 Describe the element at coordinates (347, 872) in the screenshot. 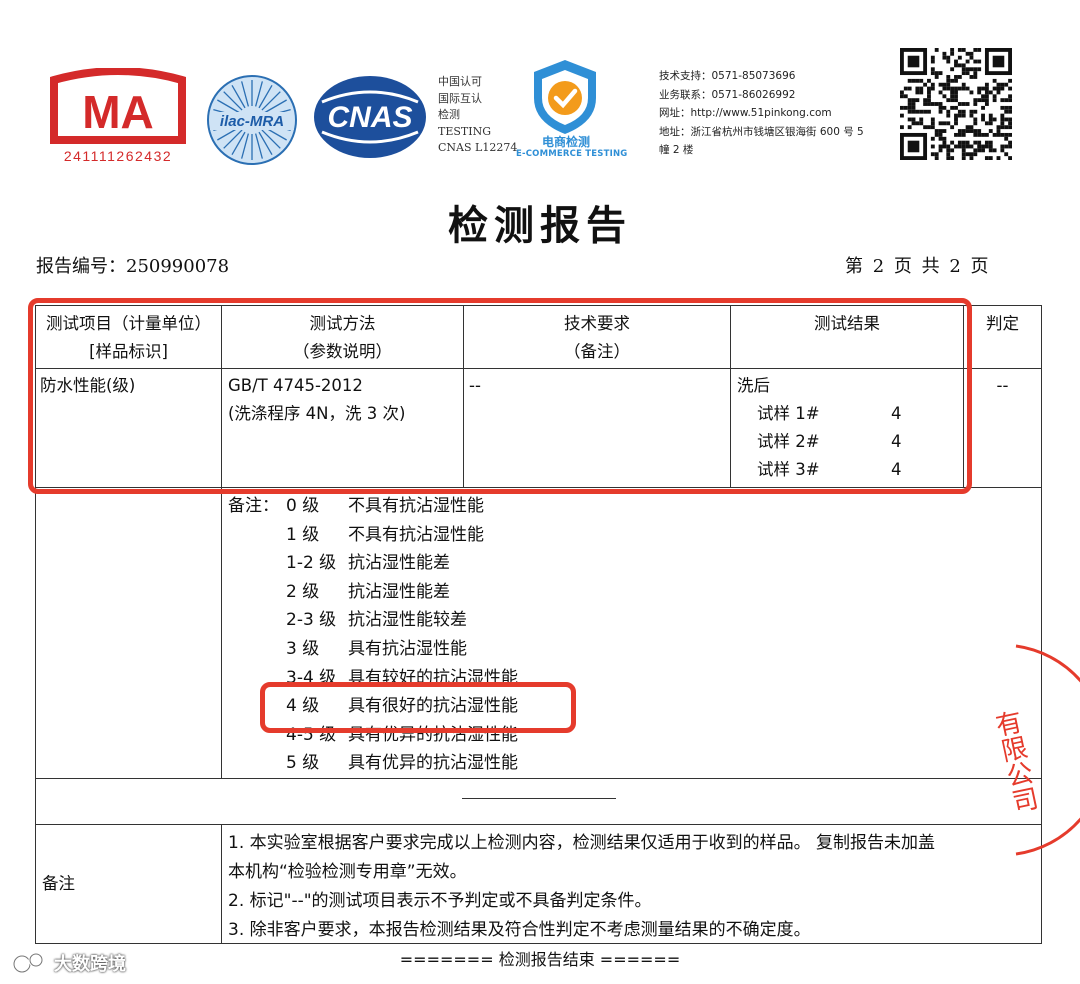

I see `remark-line: 本机构“检验检测专用章”无效。` at that location.